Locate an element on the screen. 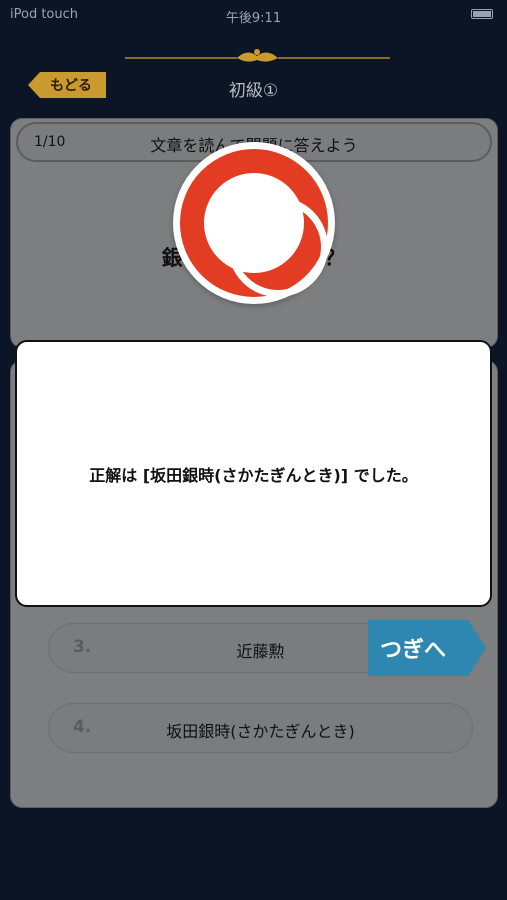 The image size is (507, 900). choice-4: 4. 坂田銀時(さかたぎんとき) is located at coordinates (260, 728).